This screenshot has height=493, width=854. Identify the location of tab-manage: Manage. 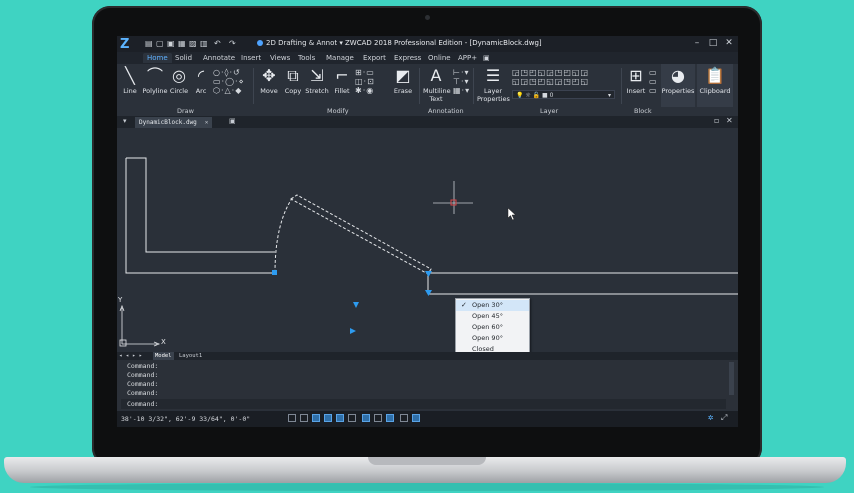
(340, 58).